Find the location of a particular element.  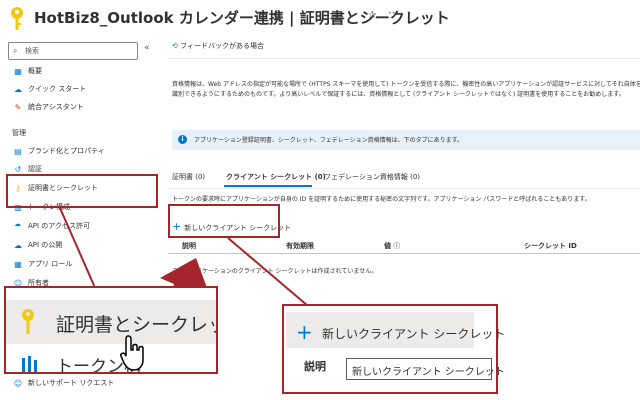

sidebar-item-branding: ▤ ブランド化とプロパティ is located at coordinates (58, 151).